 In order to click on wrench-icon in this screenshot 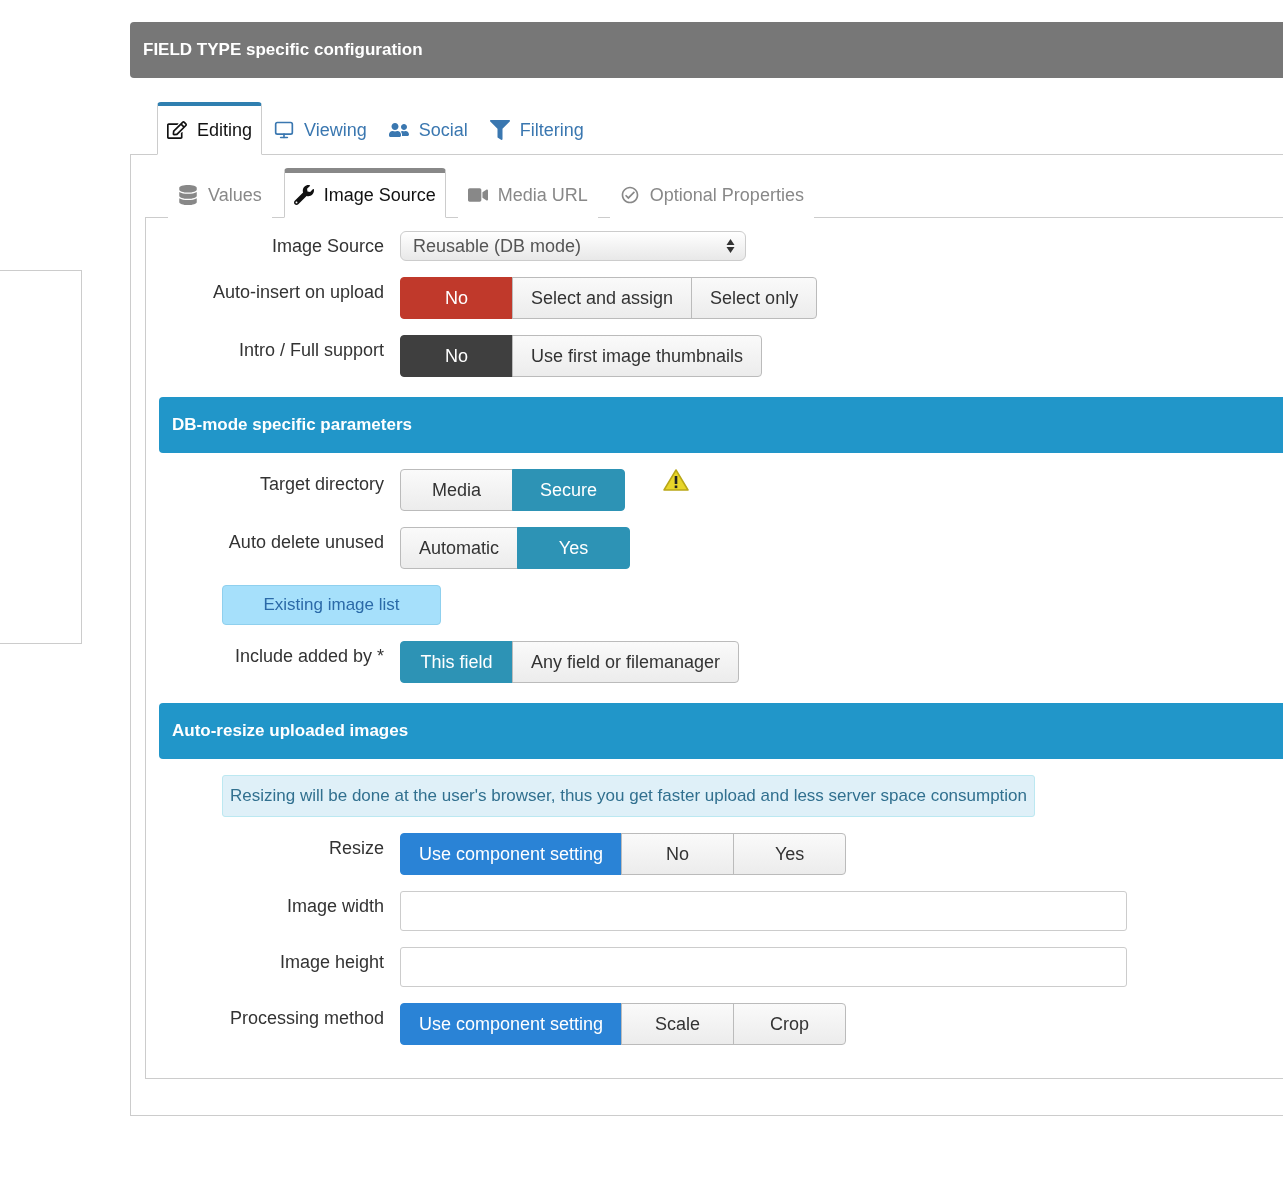, I will do `click(303, 195)`.